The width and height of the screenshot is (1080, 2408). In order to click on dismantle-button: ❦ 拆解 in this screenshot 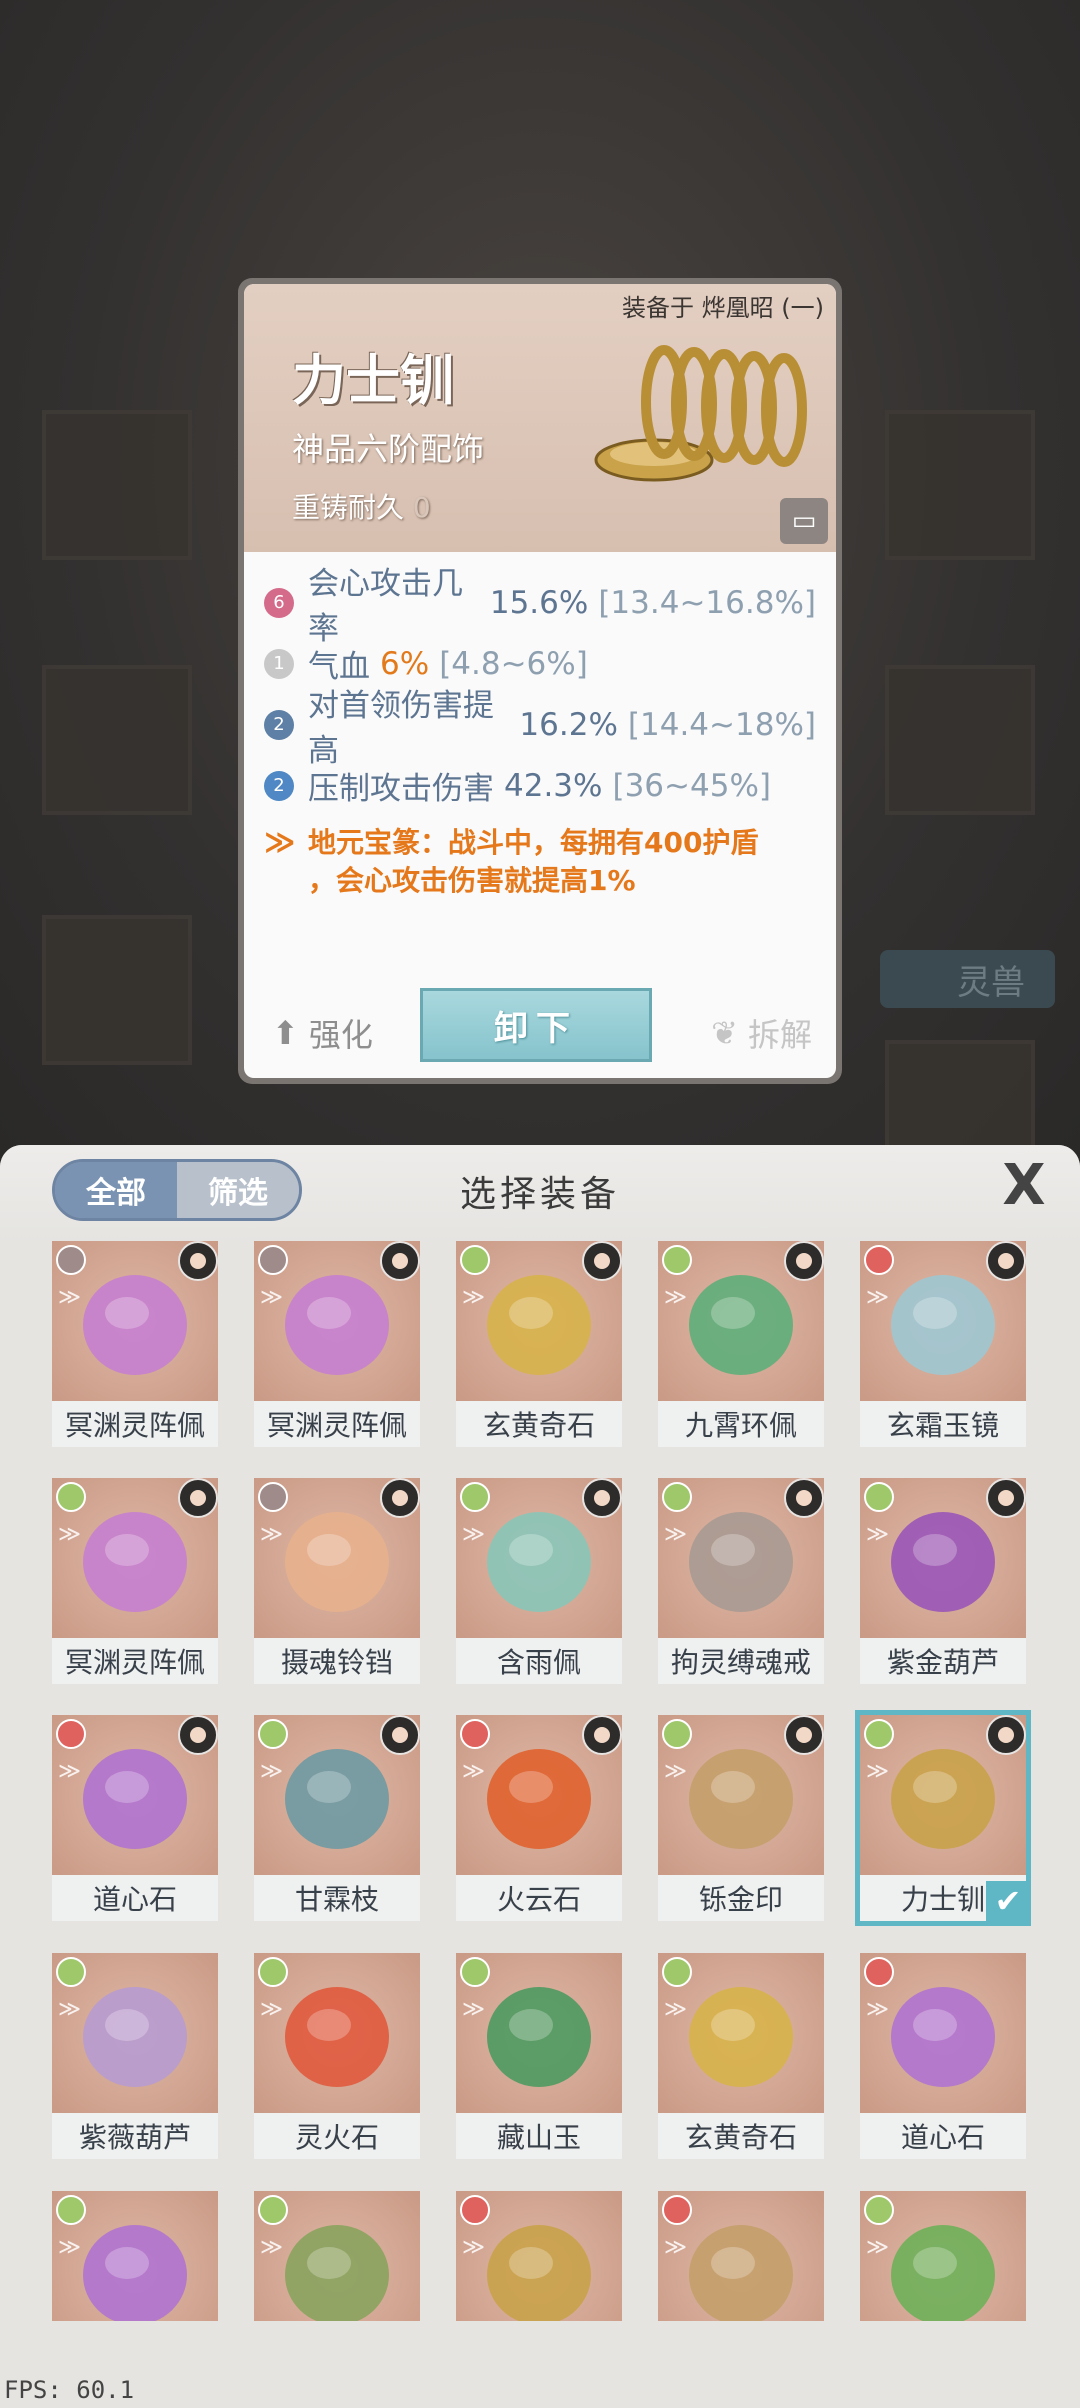, I will do `click(761, 1033)`.